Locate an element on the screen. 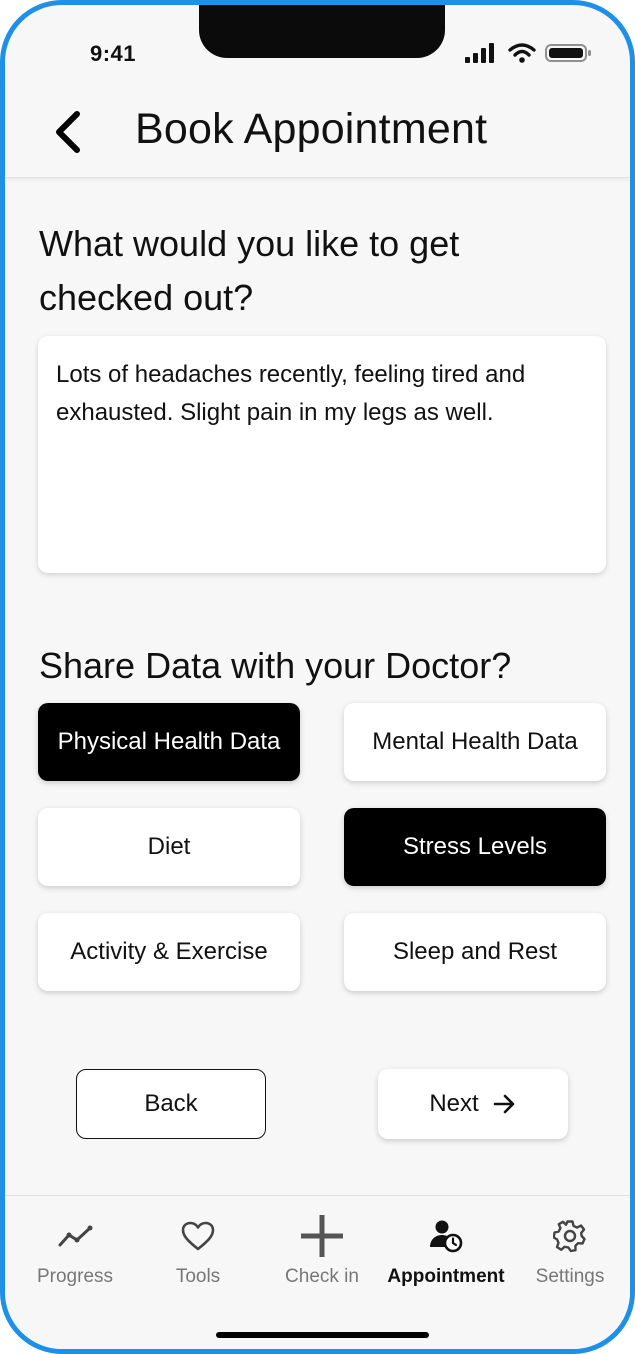 The image size is (635, 1354). signal-icon is located at coordinates (479, 53).